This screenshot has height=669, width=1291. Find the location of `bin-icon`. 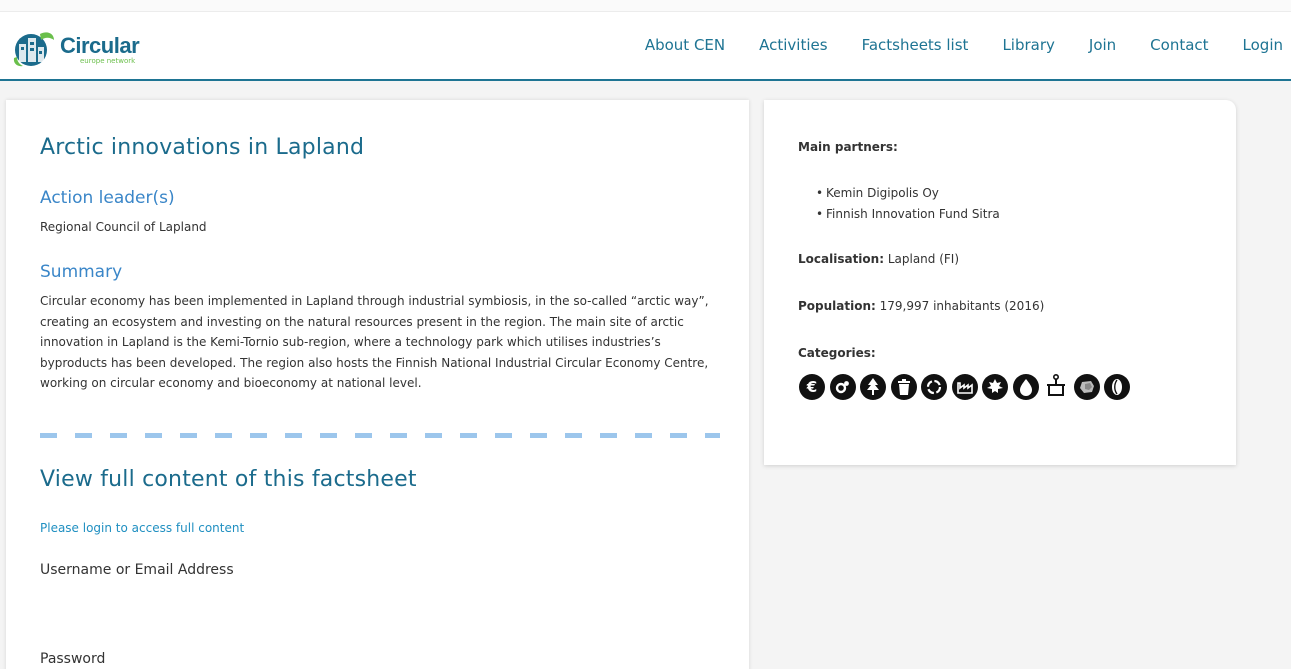

bin-icon is located at coordinates (903, 387).